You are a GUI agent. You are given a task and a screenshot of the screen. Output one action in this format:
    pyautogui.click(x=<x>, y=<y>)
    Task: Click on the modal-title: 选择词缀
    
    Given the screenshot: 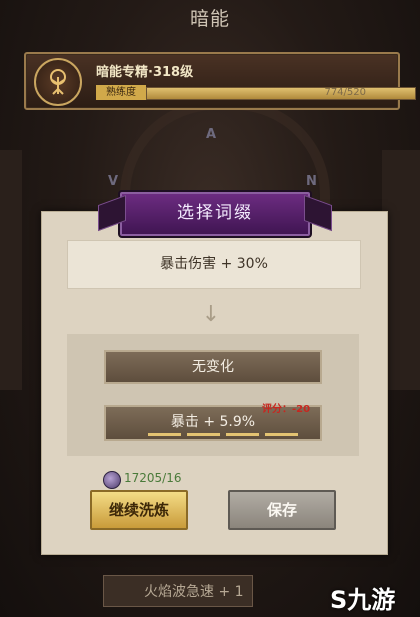 What is the action you would take?
    pyautogui.click(x=215, y=213)
    